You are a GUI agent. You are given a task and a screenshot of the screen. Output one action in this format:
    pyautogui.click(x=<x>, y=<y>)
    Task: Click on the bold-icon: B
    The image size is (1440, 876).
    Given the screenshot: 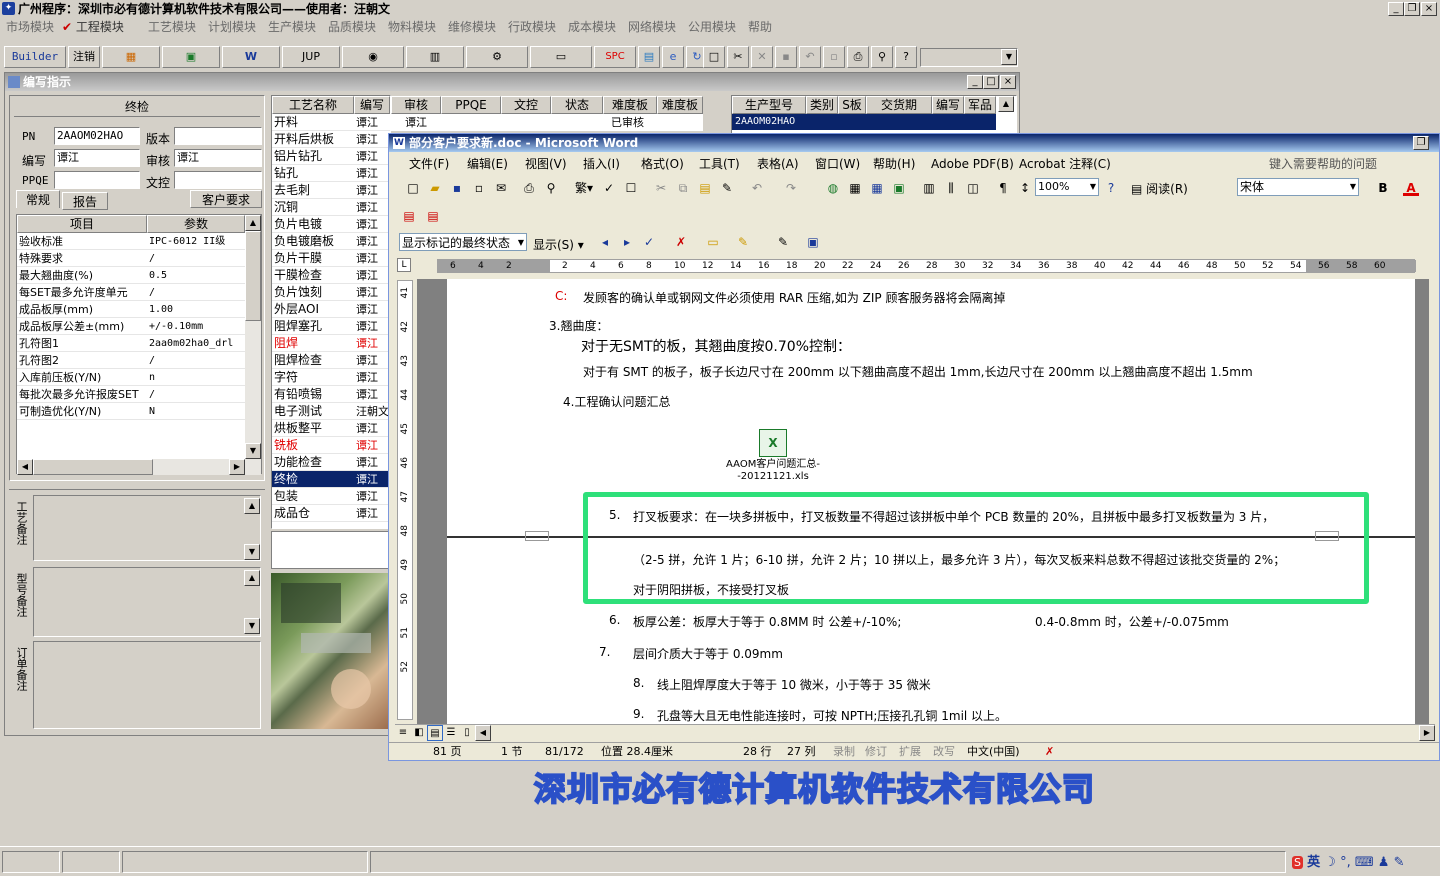 What is the action you would take?
    pyautogui.click(x=1383, y=188)
    